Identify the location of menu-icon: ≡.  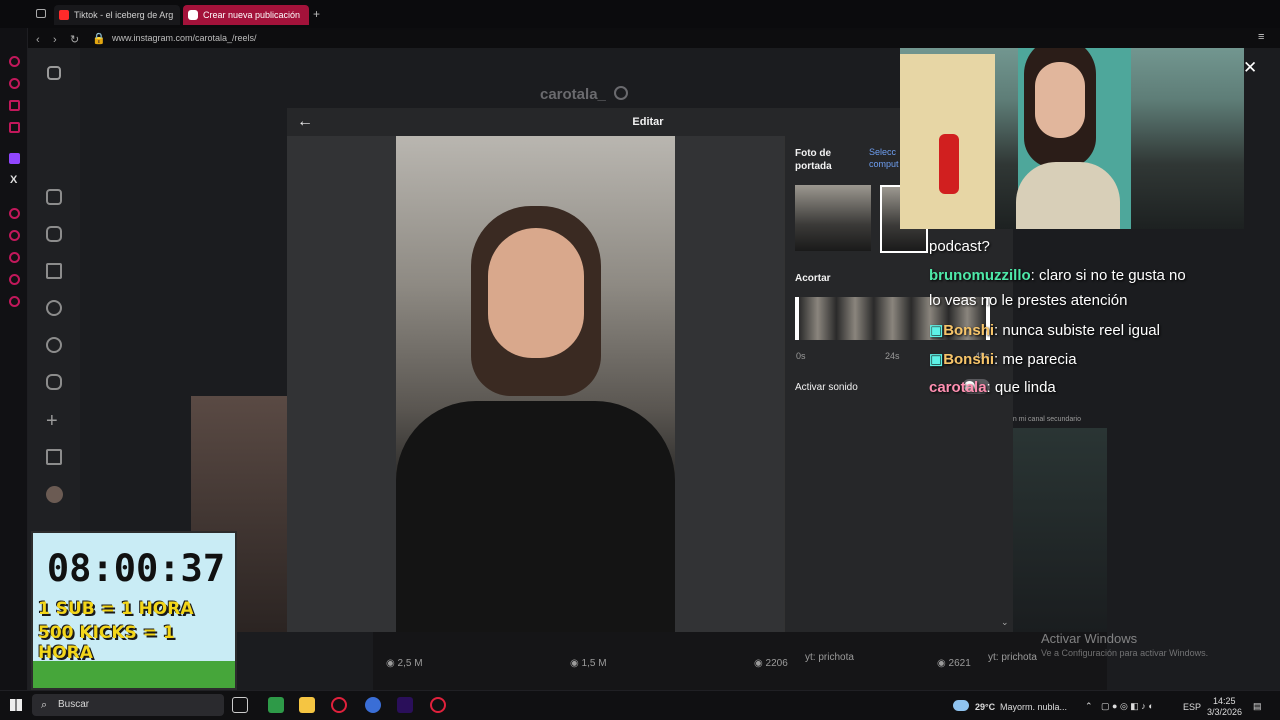
(1261, 37).